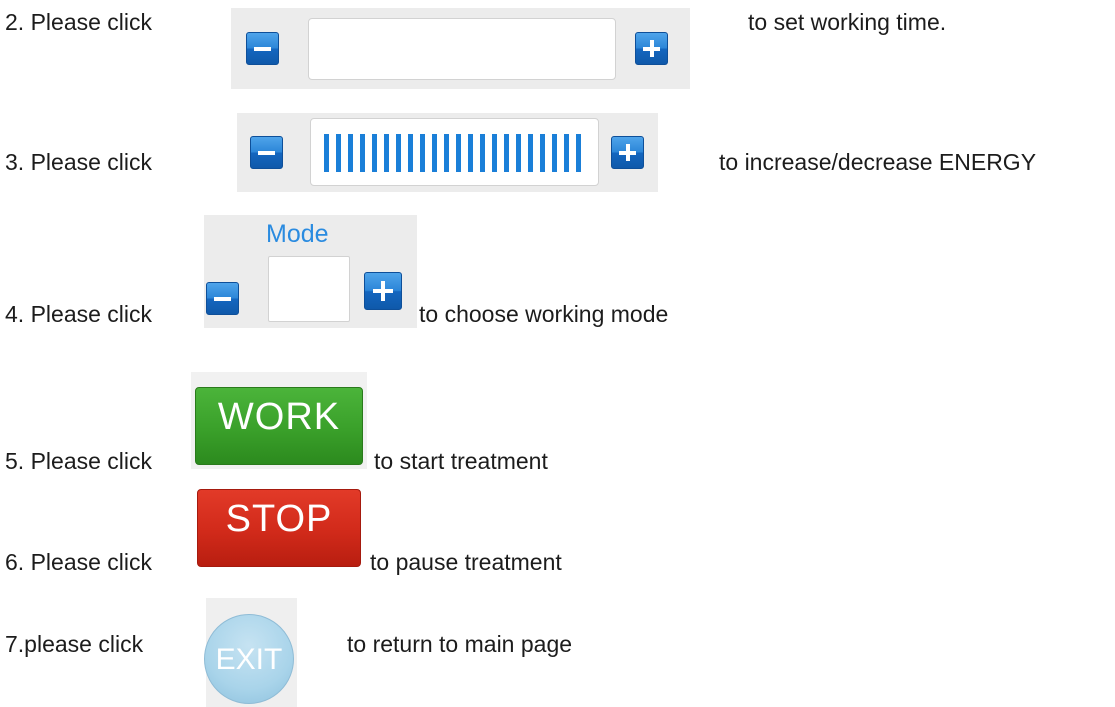  I want to click on working-time-control, so click(460, 48).